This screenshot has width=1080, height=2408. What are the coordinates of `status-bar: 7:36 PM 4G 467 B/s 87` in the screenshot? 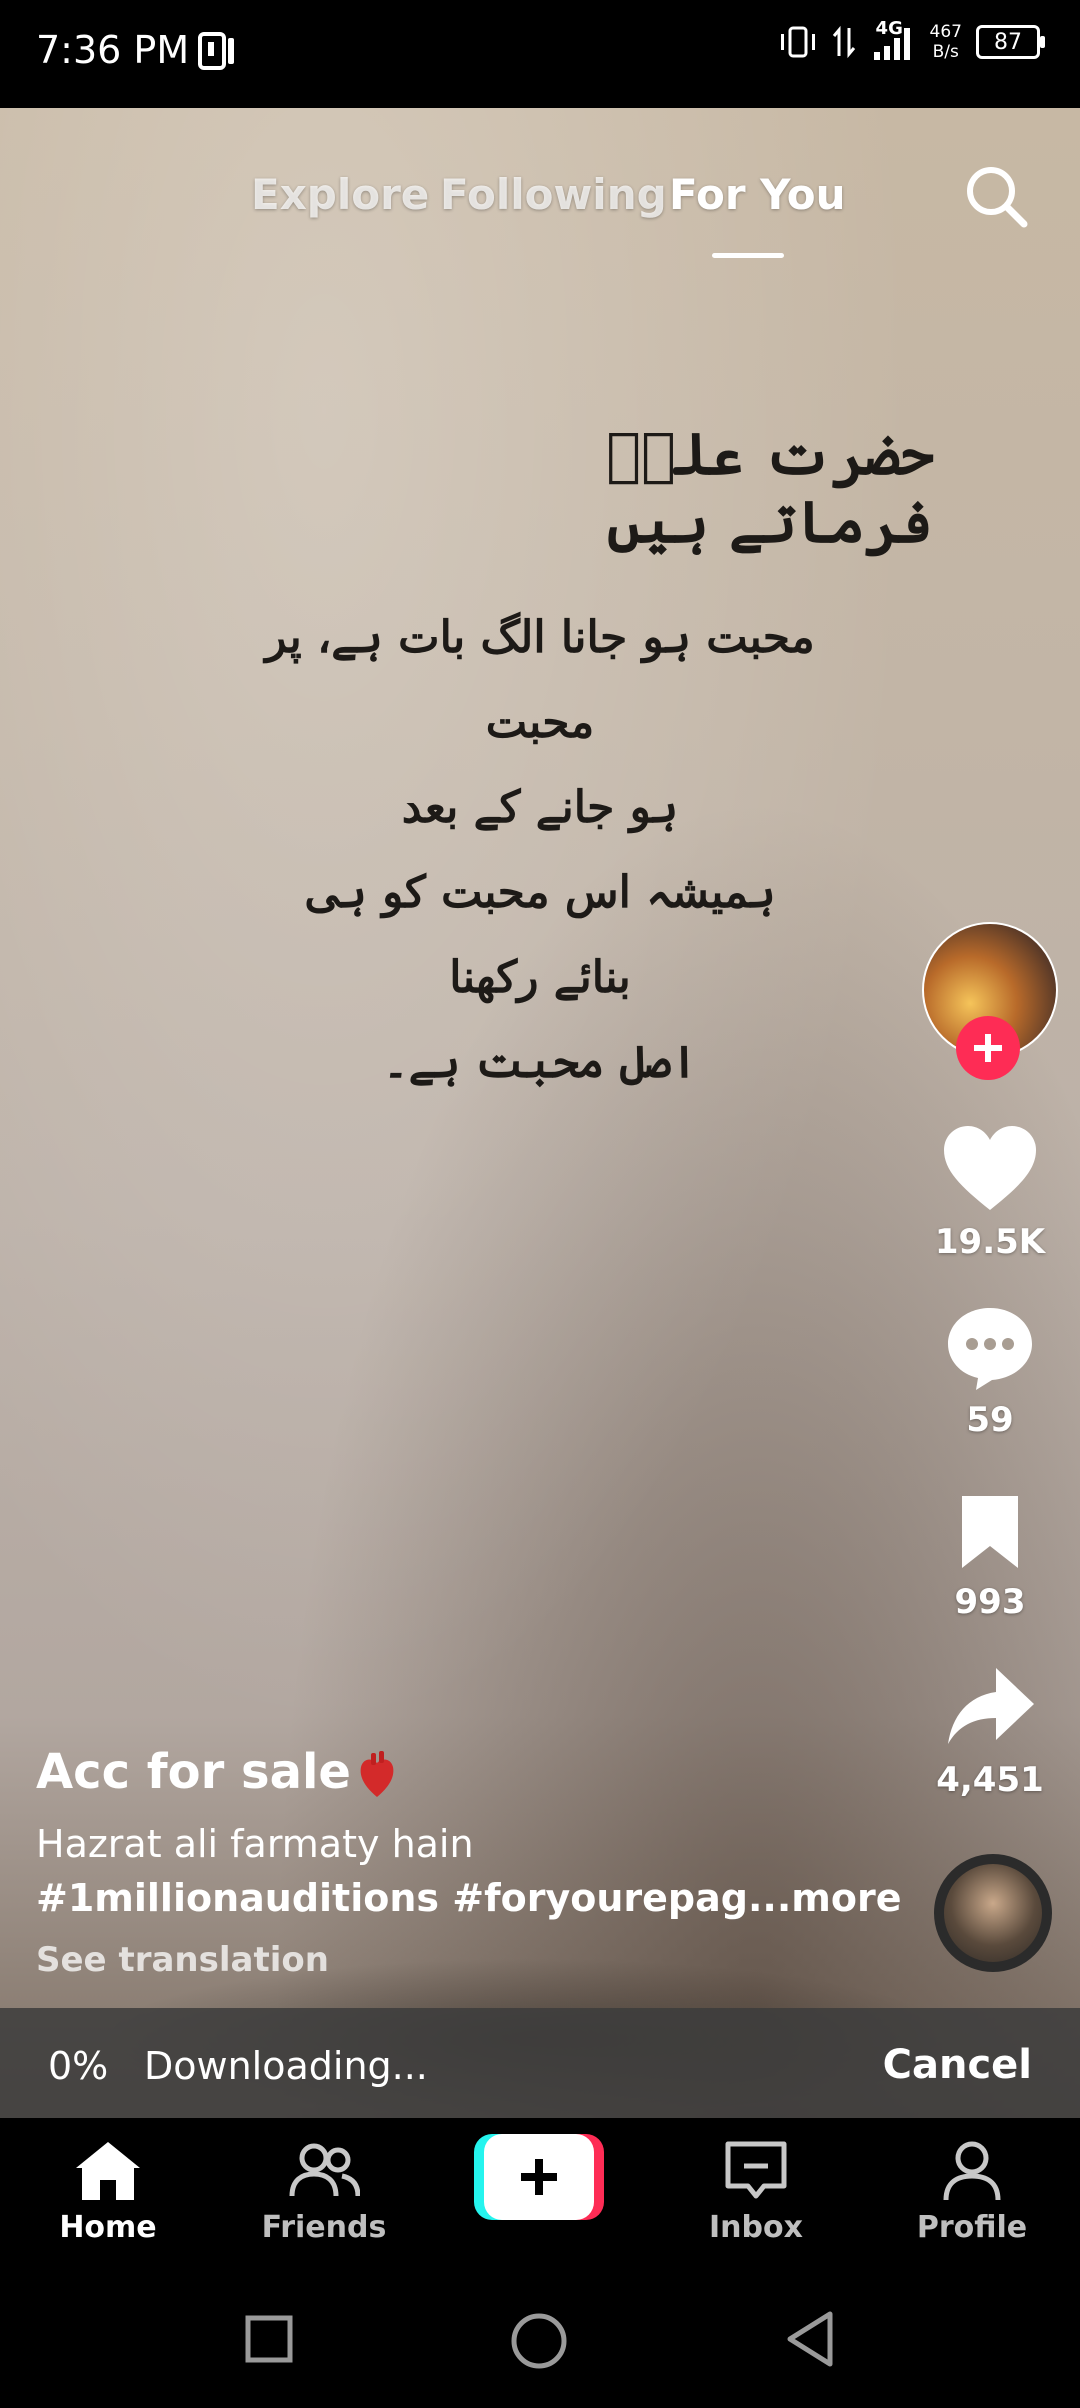 It's located at (540, 54).